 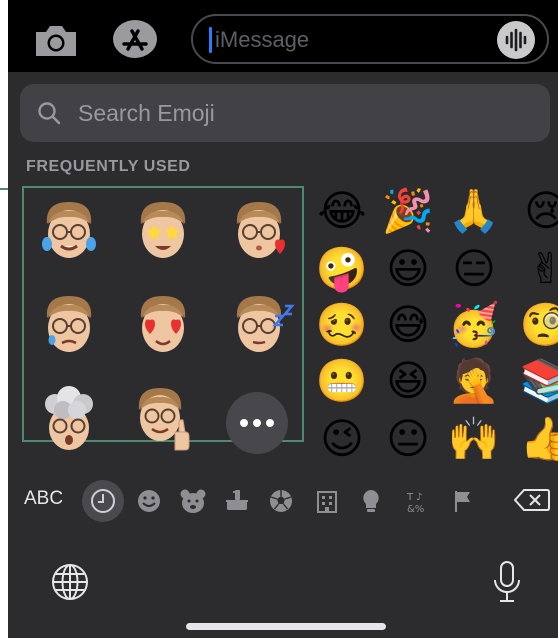 I want to click on category-objects, so click(x=371, y=501).